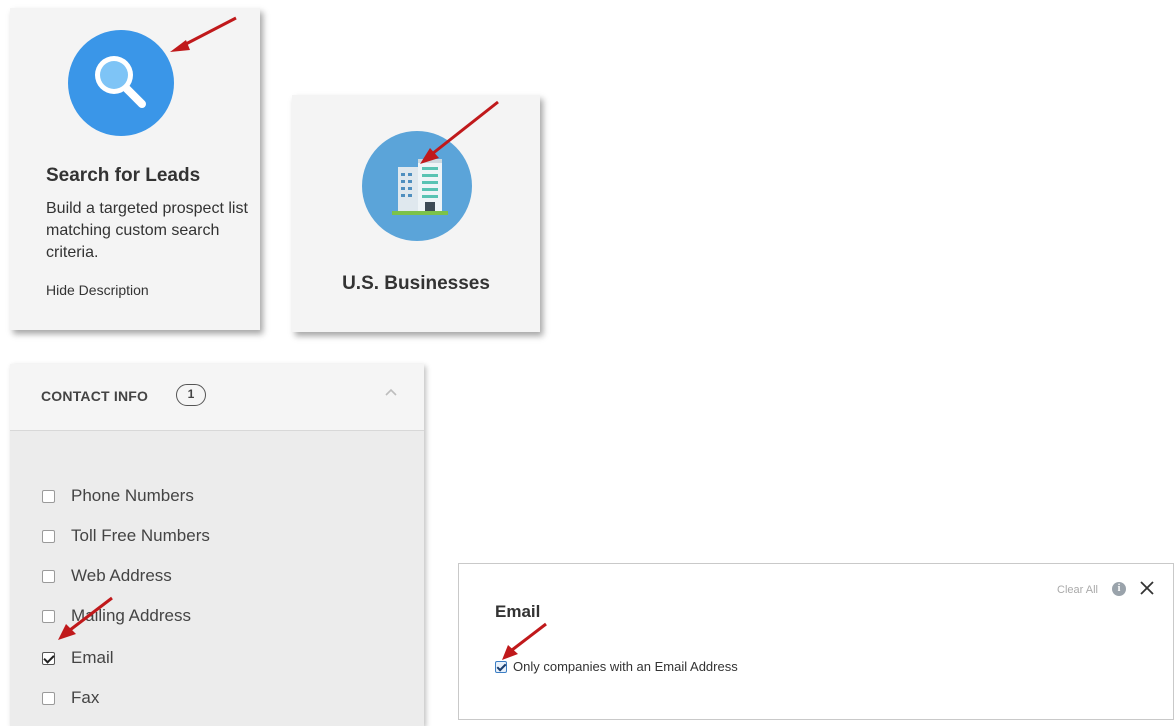 The image size is (1176, 726). I want to click on selected-count-badge: 1, so click(191, 395).